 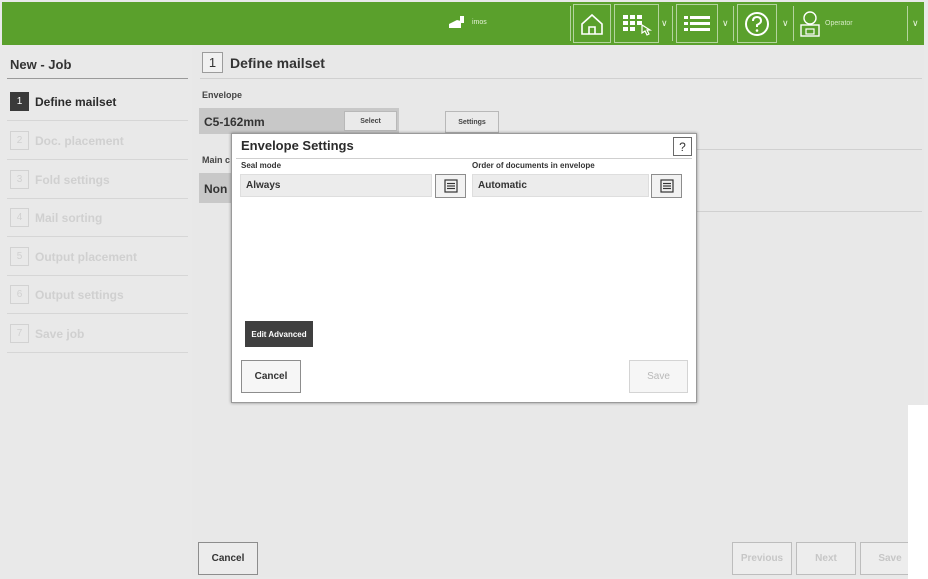 What do you see at coordinates (222, 95) in the screenshot?
I see `envelope-label: Envelope` at bounding box center [222, 95].